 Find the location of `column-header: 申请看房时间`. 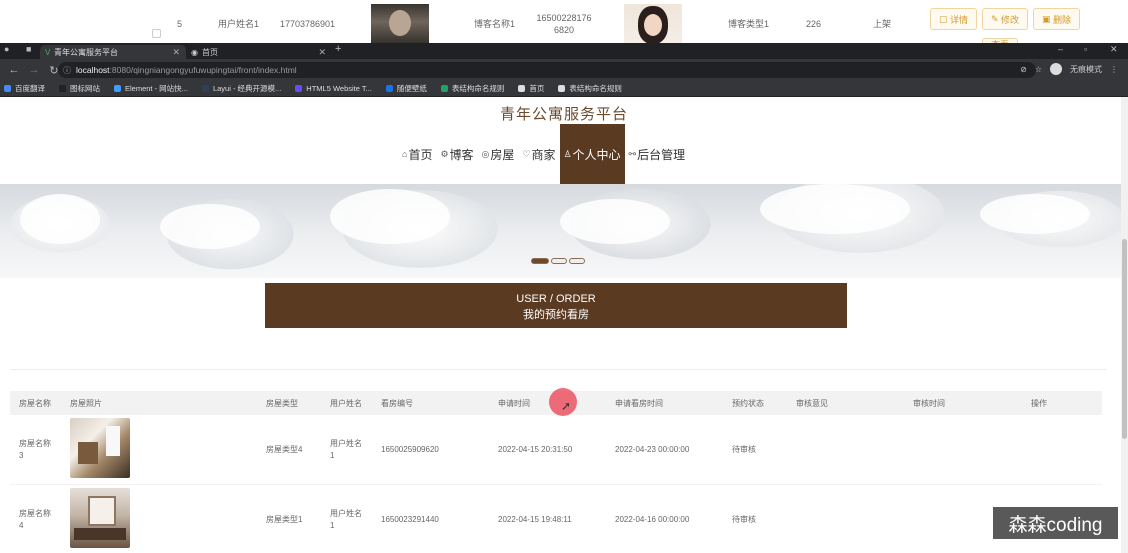

column-header: 申请看房时间 is located at coordinates (639, 403).